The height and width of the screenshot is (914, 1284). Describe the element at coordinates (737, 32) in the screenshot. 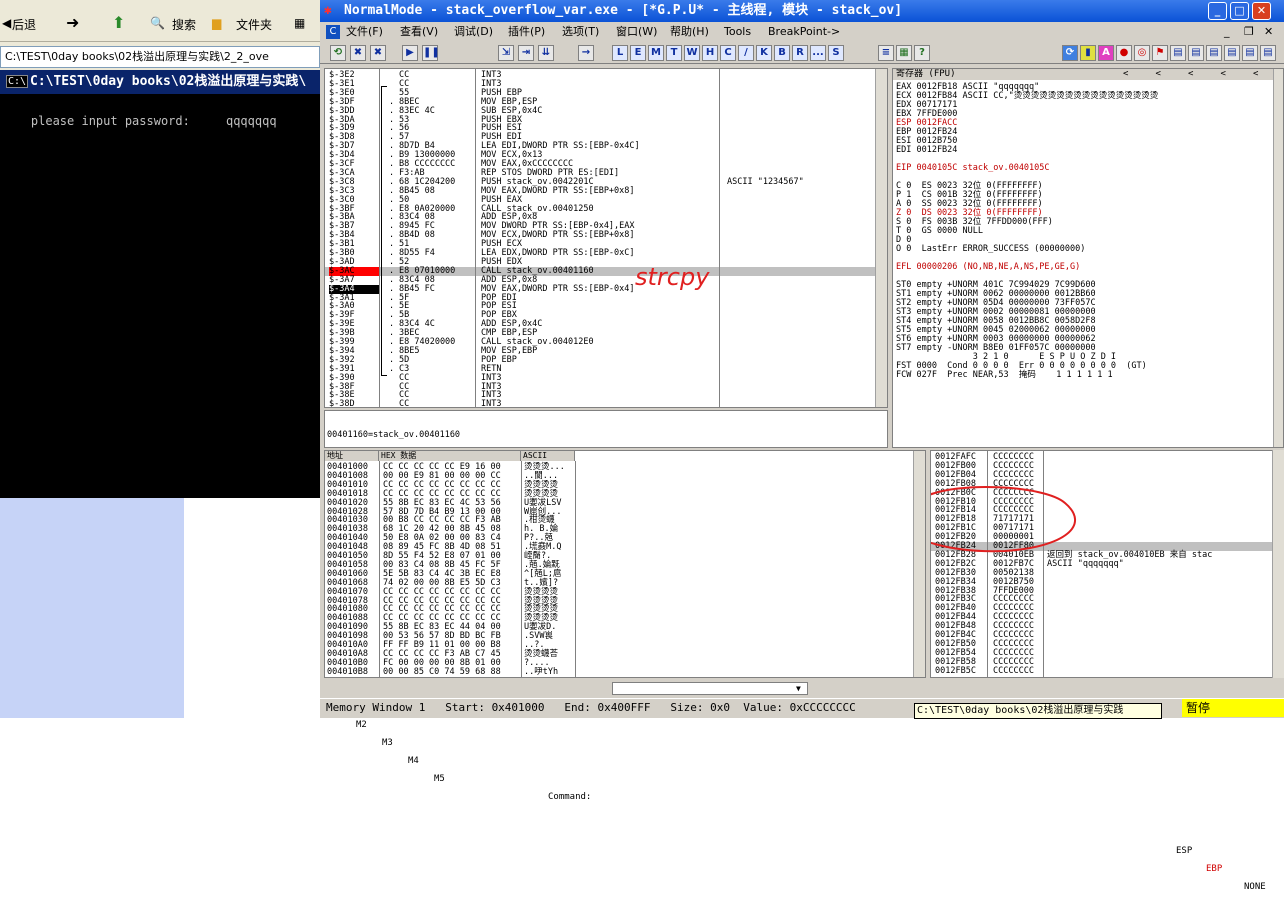

I see `menu-tools: Tools` at that location.